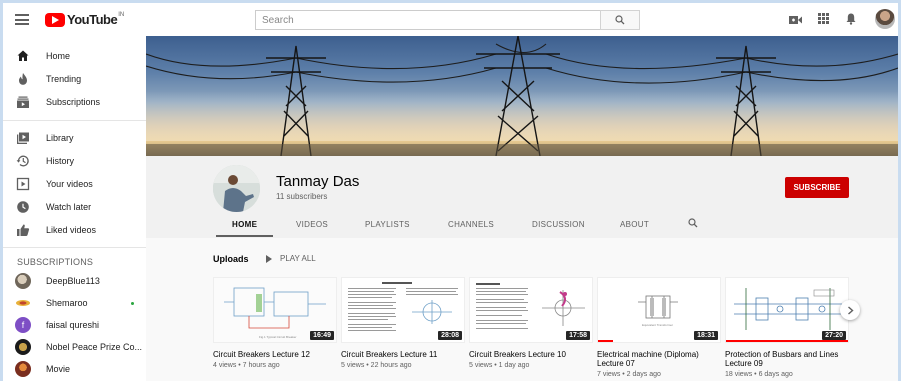 This screenshot has width=901, height=381. I want to click on sidebar-item-your-videos: Your videos, so click(74, 184).